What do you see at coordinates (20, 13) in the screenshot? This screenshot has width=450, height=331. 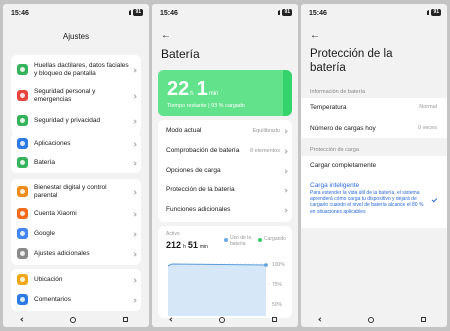 I see `status-time: 15:46` at bounding box center [20, 13].